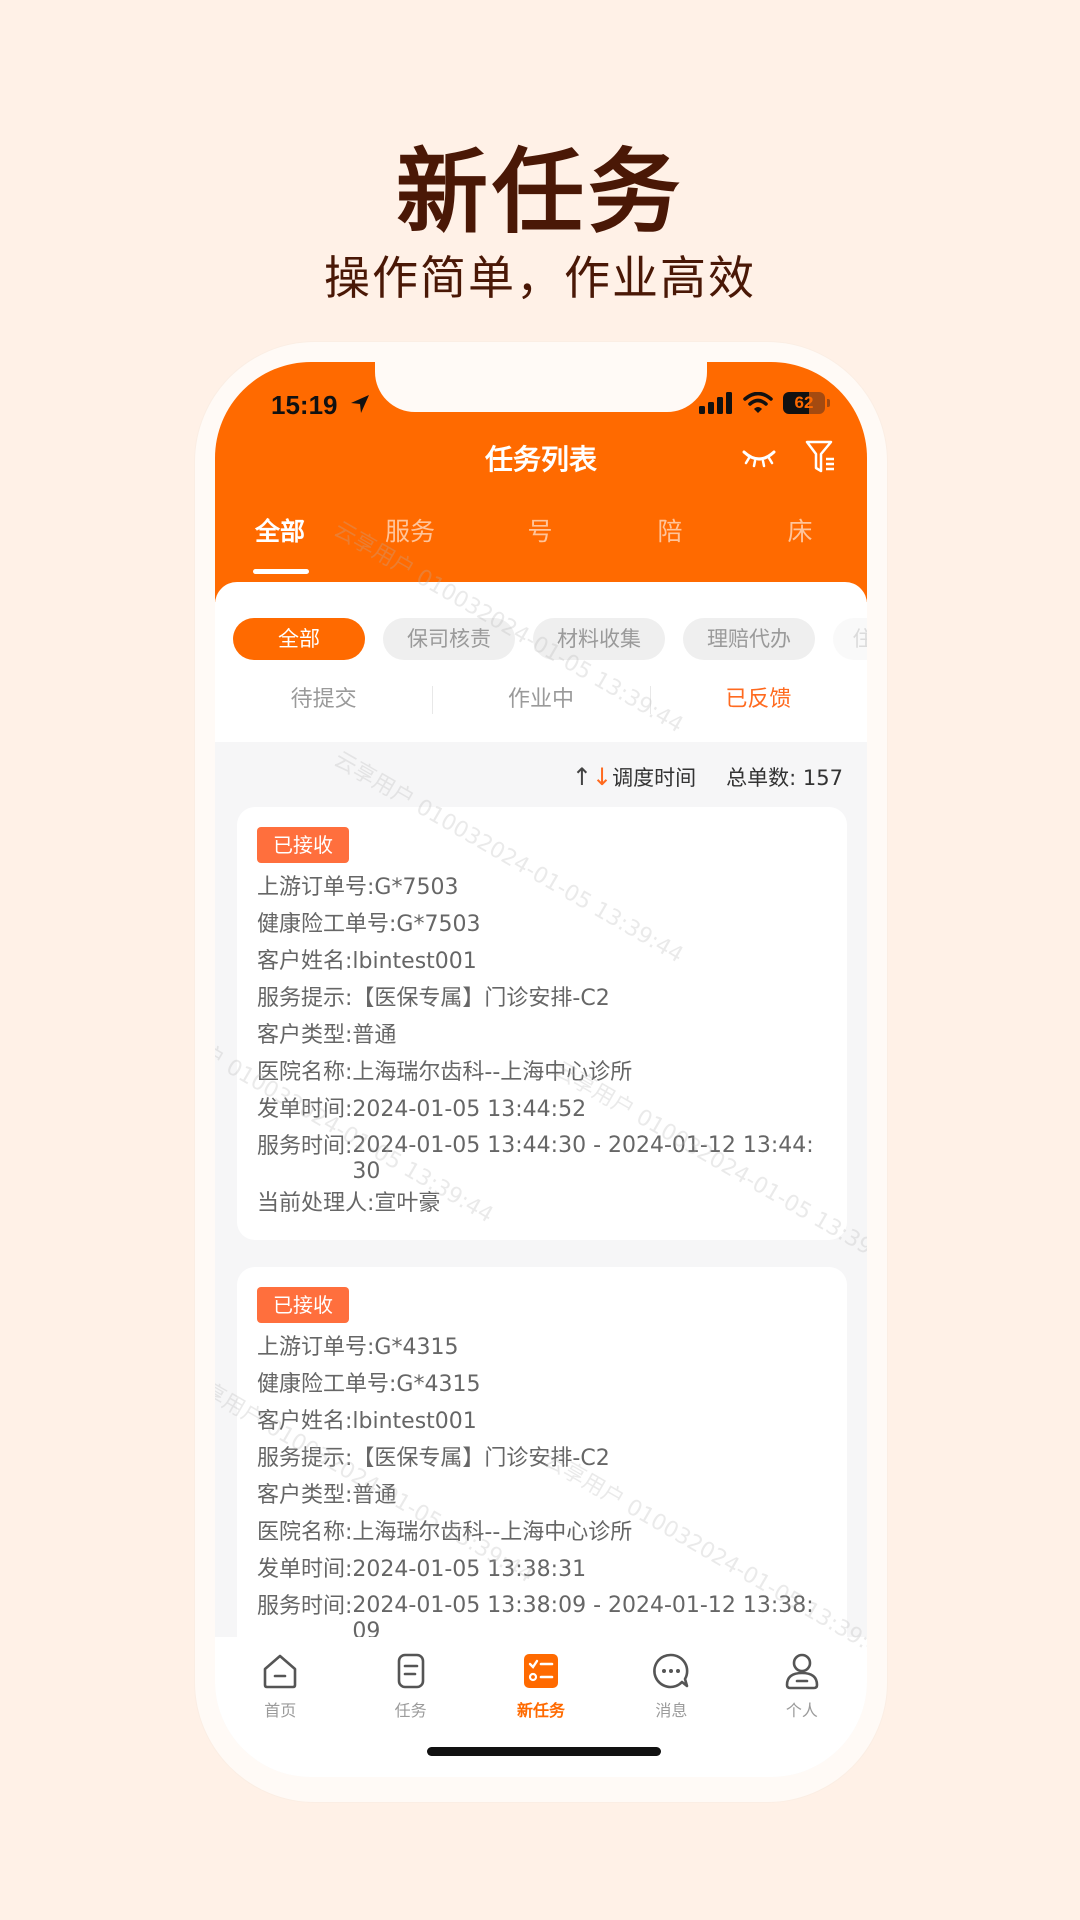  I want to click on card-field: 发单时间: 2024-01-05 13:38:31, so click(542, 1569).